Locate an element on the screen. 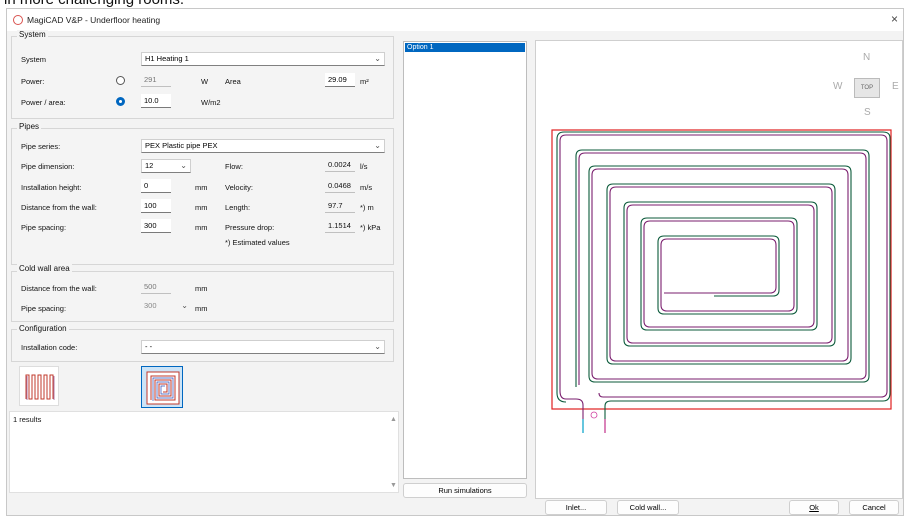 The height and width of the screenshot is (516, 904). cold-spacing-select: 300 ⌄ is located at coordinates (166, 307).